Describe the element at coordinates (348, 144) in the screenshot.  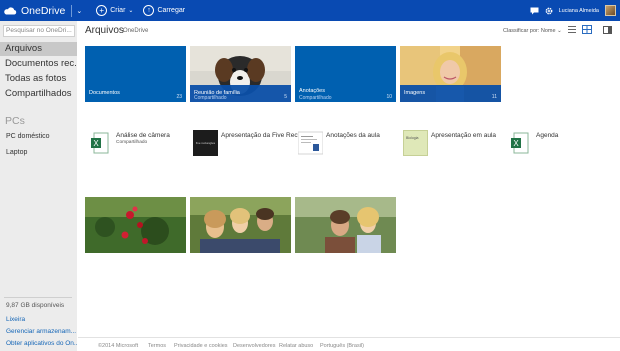
I see `file-anotacoes-da-aula: Anotações da aula` at that location.